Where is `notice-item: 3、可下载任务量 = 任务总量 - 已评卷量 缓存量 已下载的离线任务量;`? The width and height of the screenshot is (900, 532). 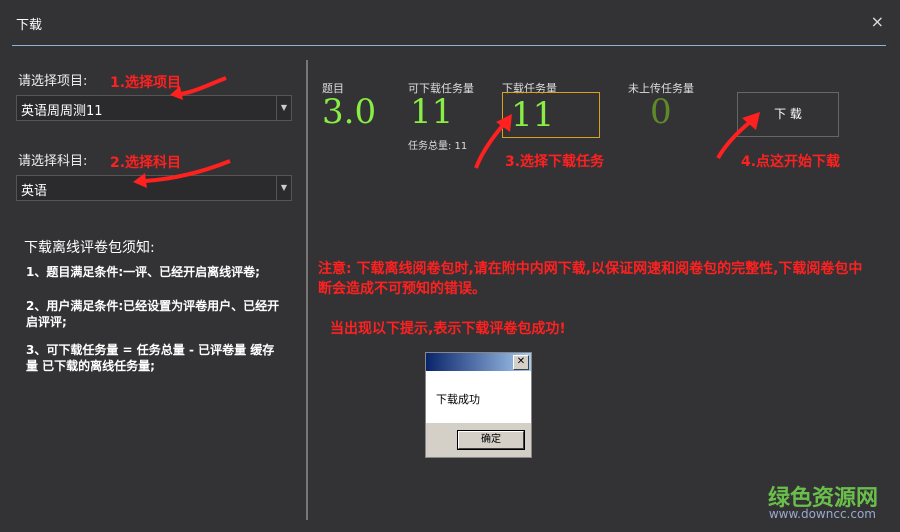
notice-item: 3、可下载任务量 = 任务总量 - 已评卷量 缓存量 已下载的离线任务量; is located at coordinates (150, 358).